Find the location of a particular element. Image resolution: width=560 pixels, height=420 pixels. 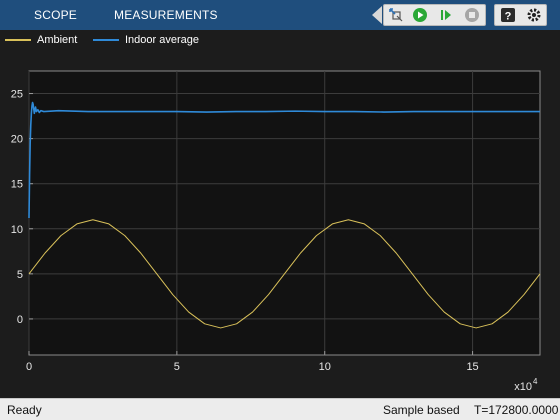

x-exponent-power: 4 is located at coordinates (535, 381).